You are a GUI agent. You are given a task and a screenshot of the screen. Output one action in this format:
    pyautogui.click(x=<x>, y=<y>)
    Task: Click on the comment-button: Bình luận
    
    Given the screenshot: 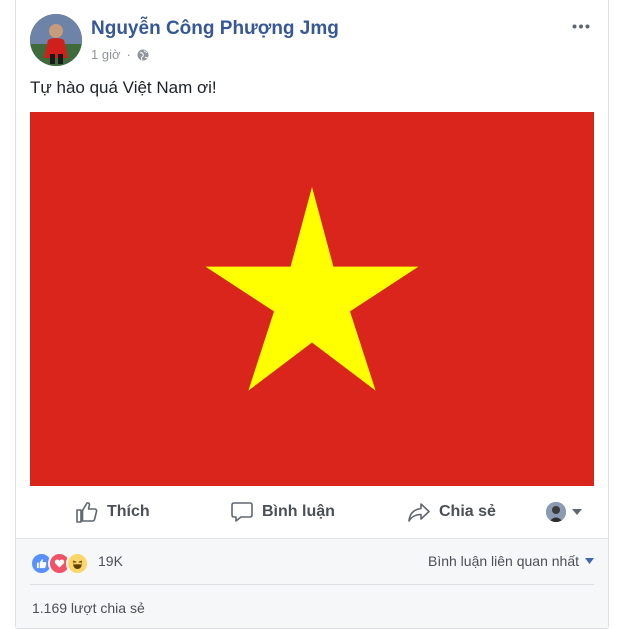 What is the action you would take?
    pyautogui.click(x=282, y=512)
    